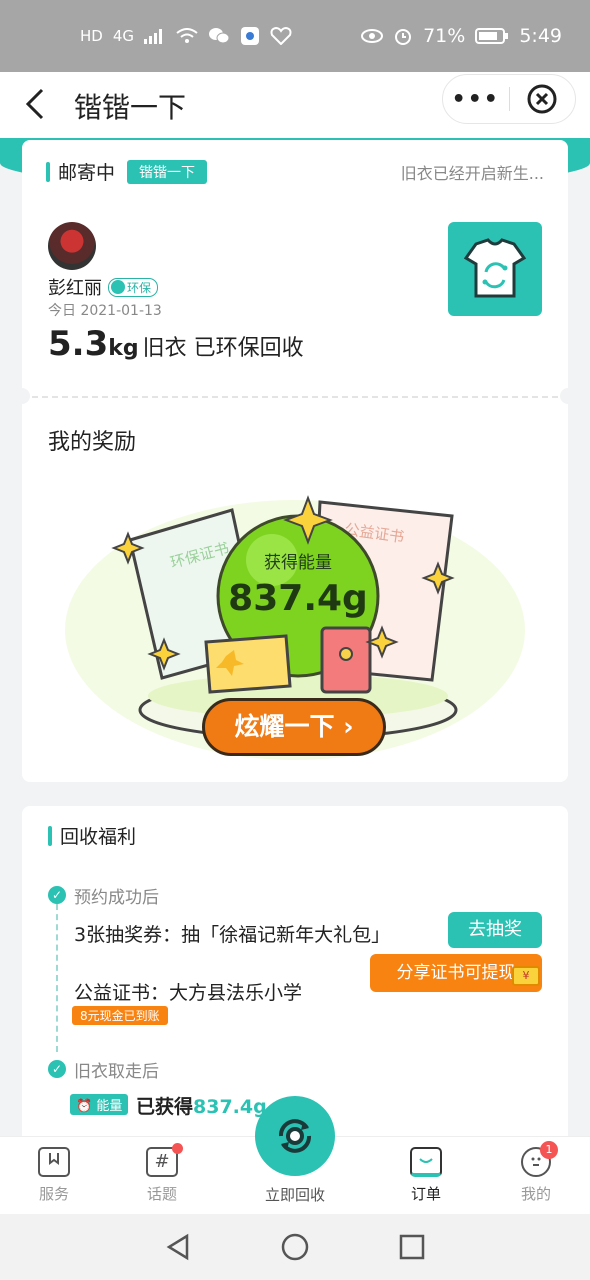 This screenshot has width=590, height=1280. I want to click on bookmark-icon, so click(54, 1162).